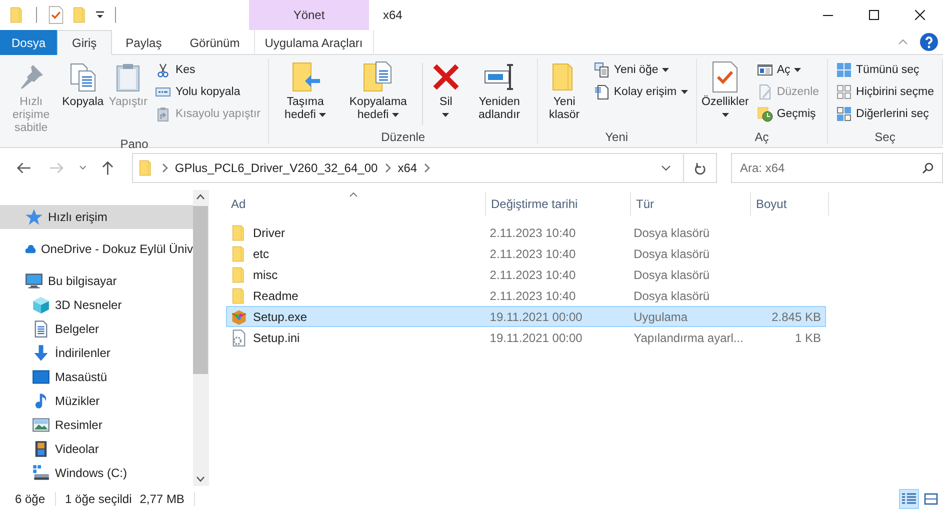  What do you see at coordinates (163, 114) in the screenshot?
I see `shortcut-icon` at bounding box center [163, 114].